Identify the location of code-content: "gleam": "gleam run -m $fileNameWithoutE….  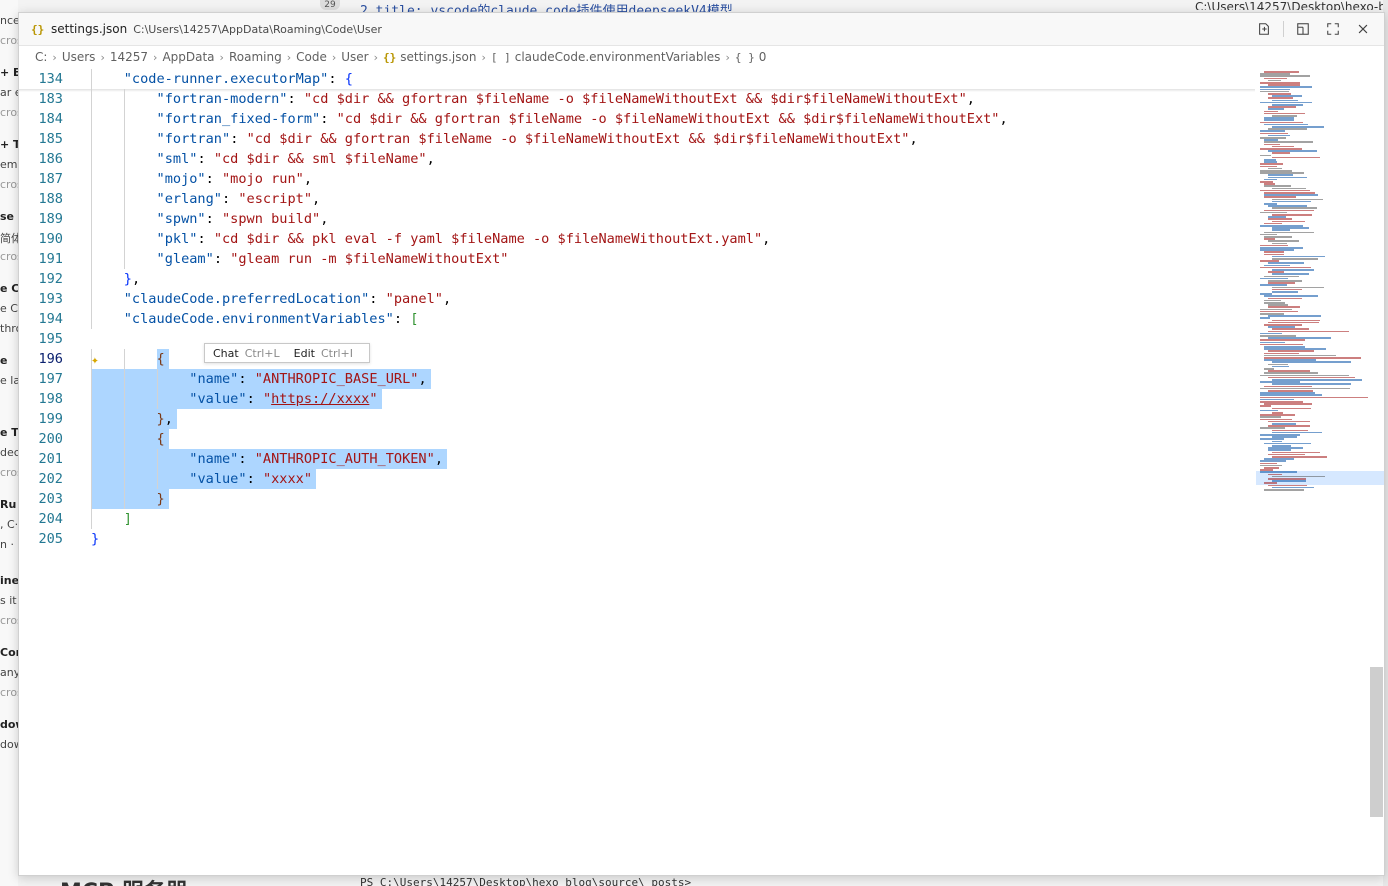
(333, 259).